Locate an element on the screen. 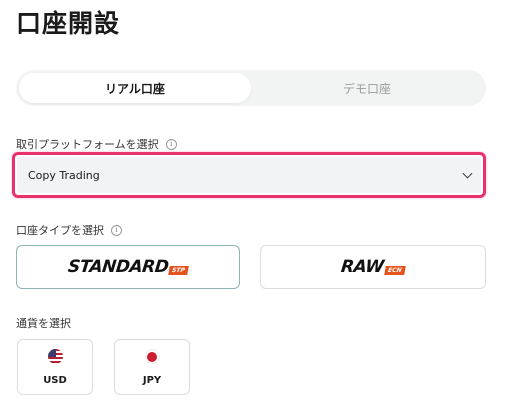 The width and height of the screenshot is (512, 411). platform-select: Copy Trading is located at coordinates (249, 175).